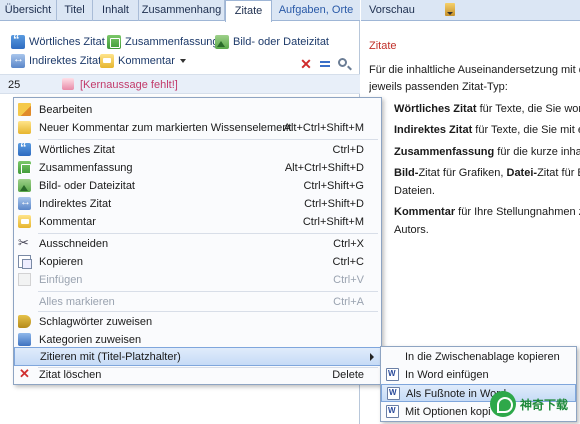 The image size is (580, 424). Describe the element at coordinates (197, 302) in the screenshot. I see `menu-item-alles-markieren: Alles markieren Ctrl+A` at that location.